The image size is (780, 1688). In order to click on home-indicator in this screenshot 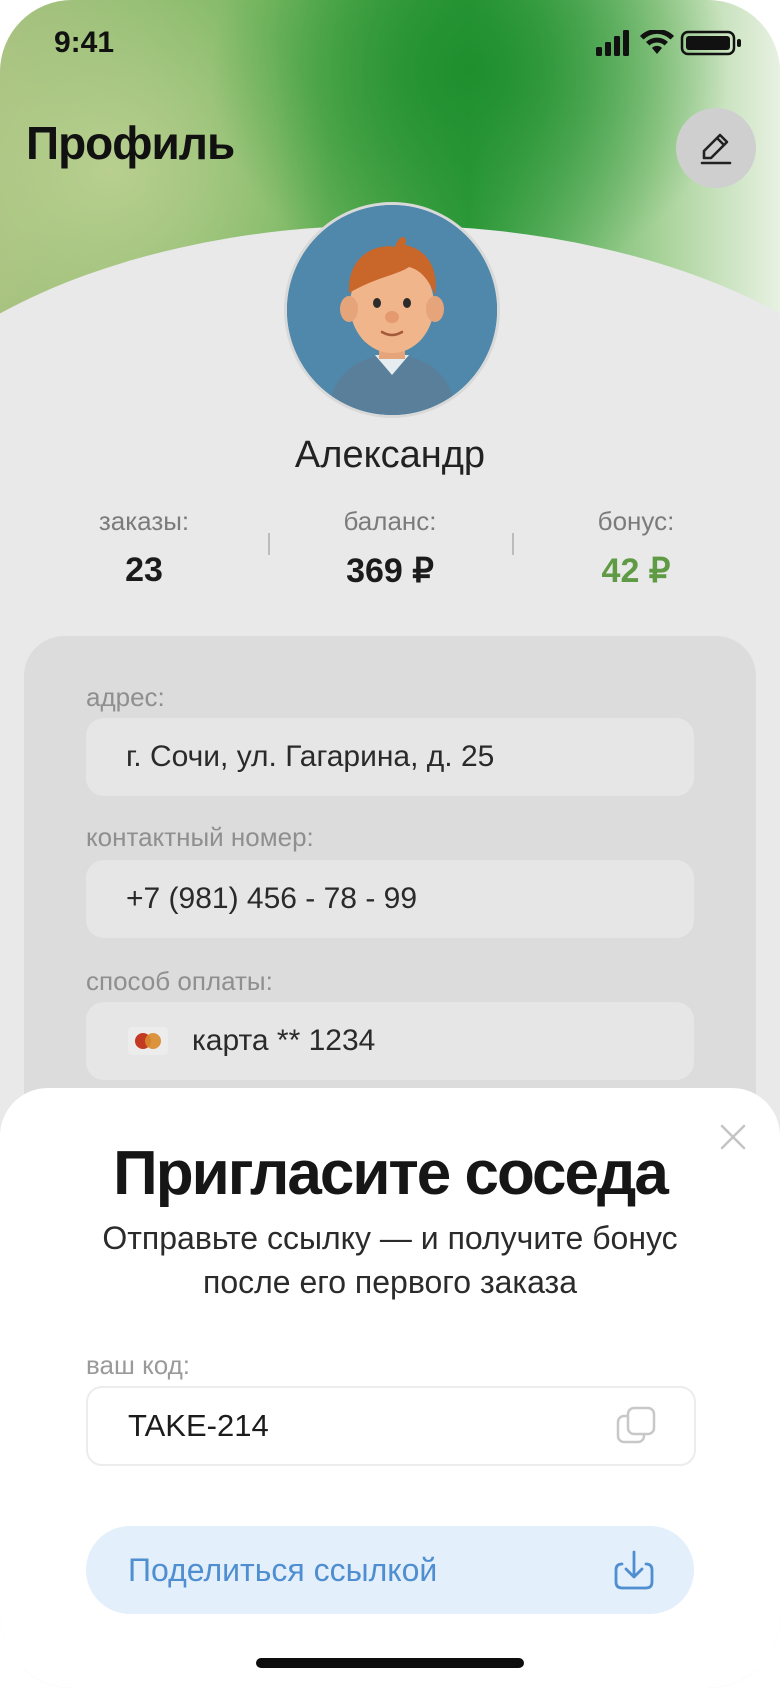, I will do `click(390, 1663)`.